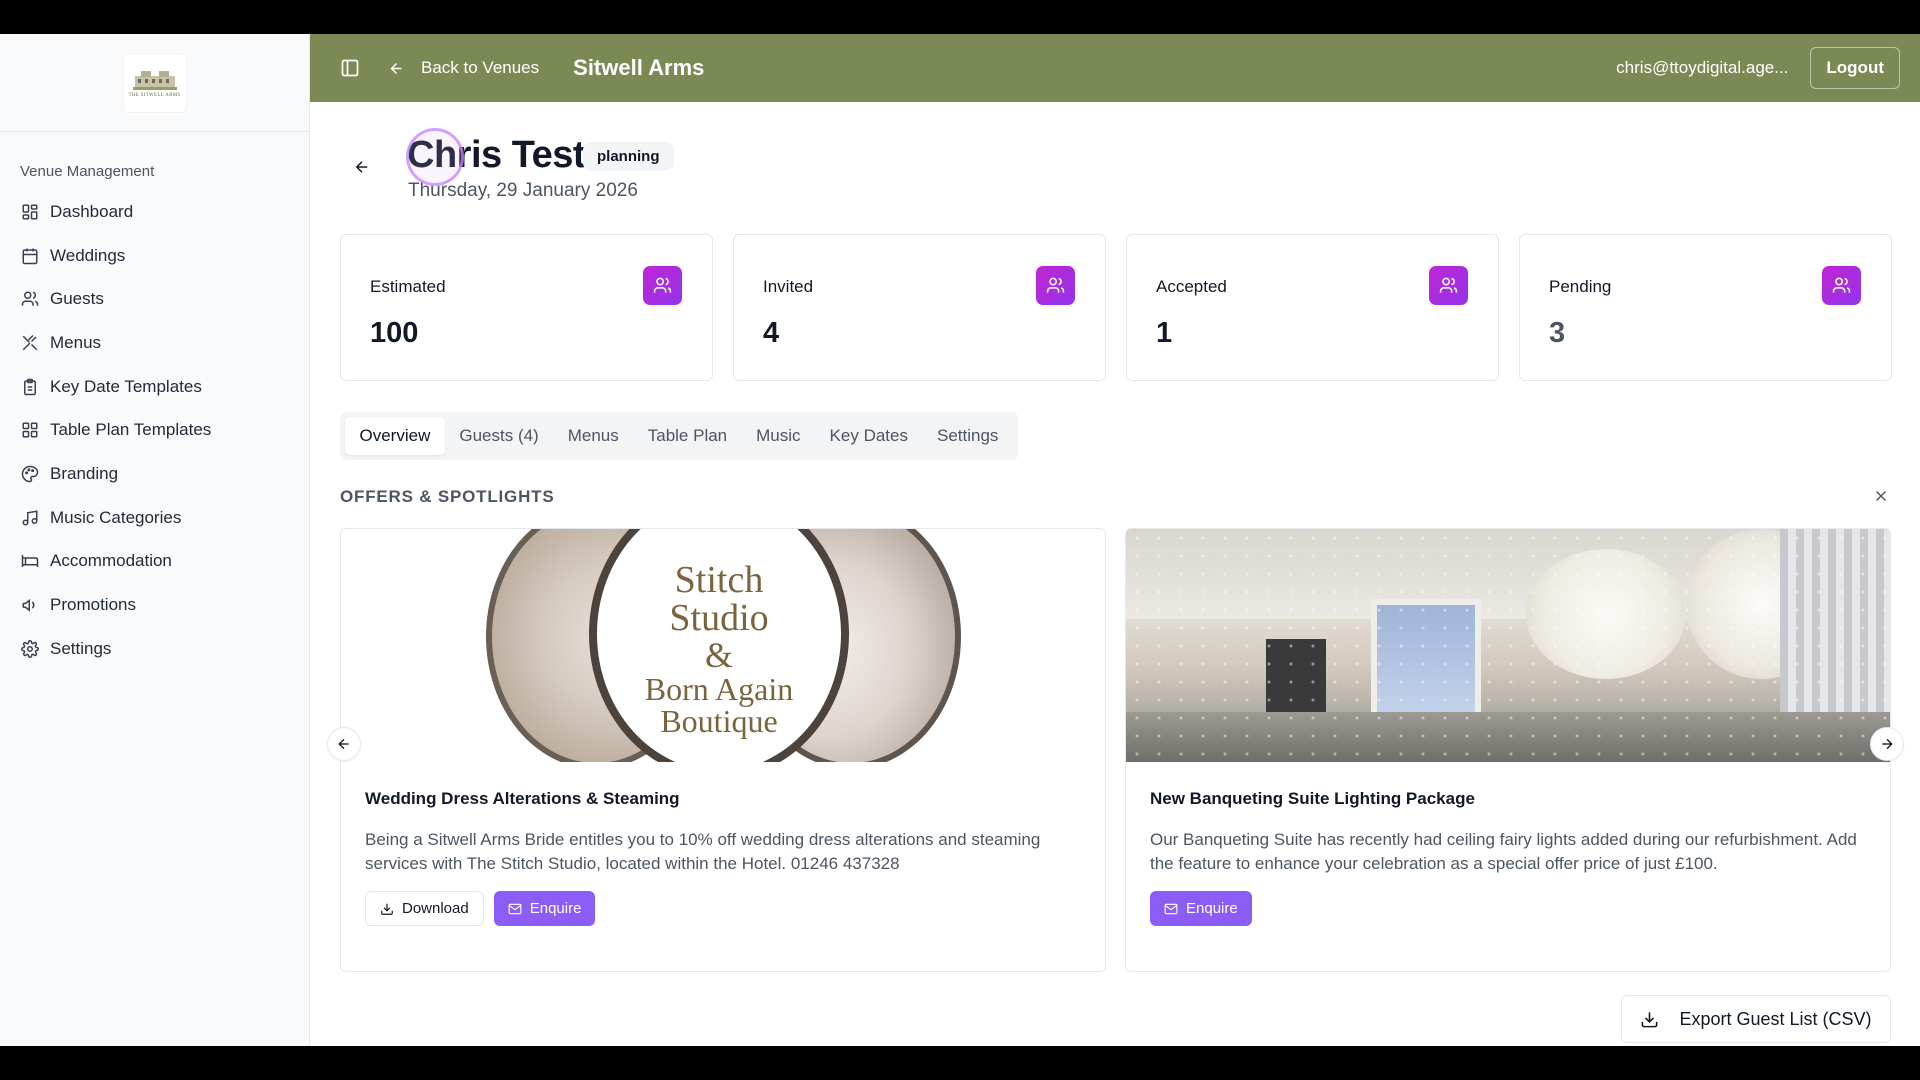 Image resolution: width=1920 pixels, height=1080 pixels. I want to click on carousel-next-button, so click(1887, 744).